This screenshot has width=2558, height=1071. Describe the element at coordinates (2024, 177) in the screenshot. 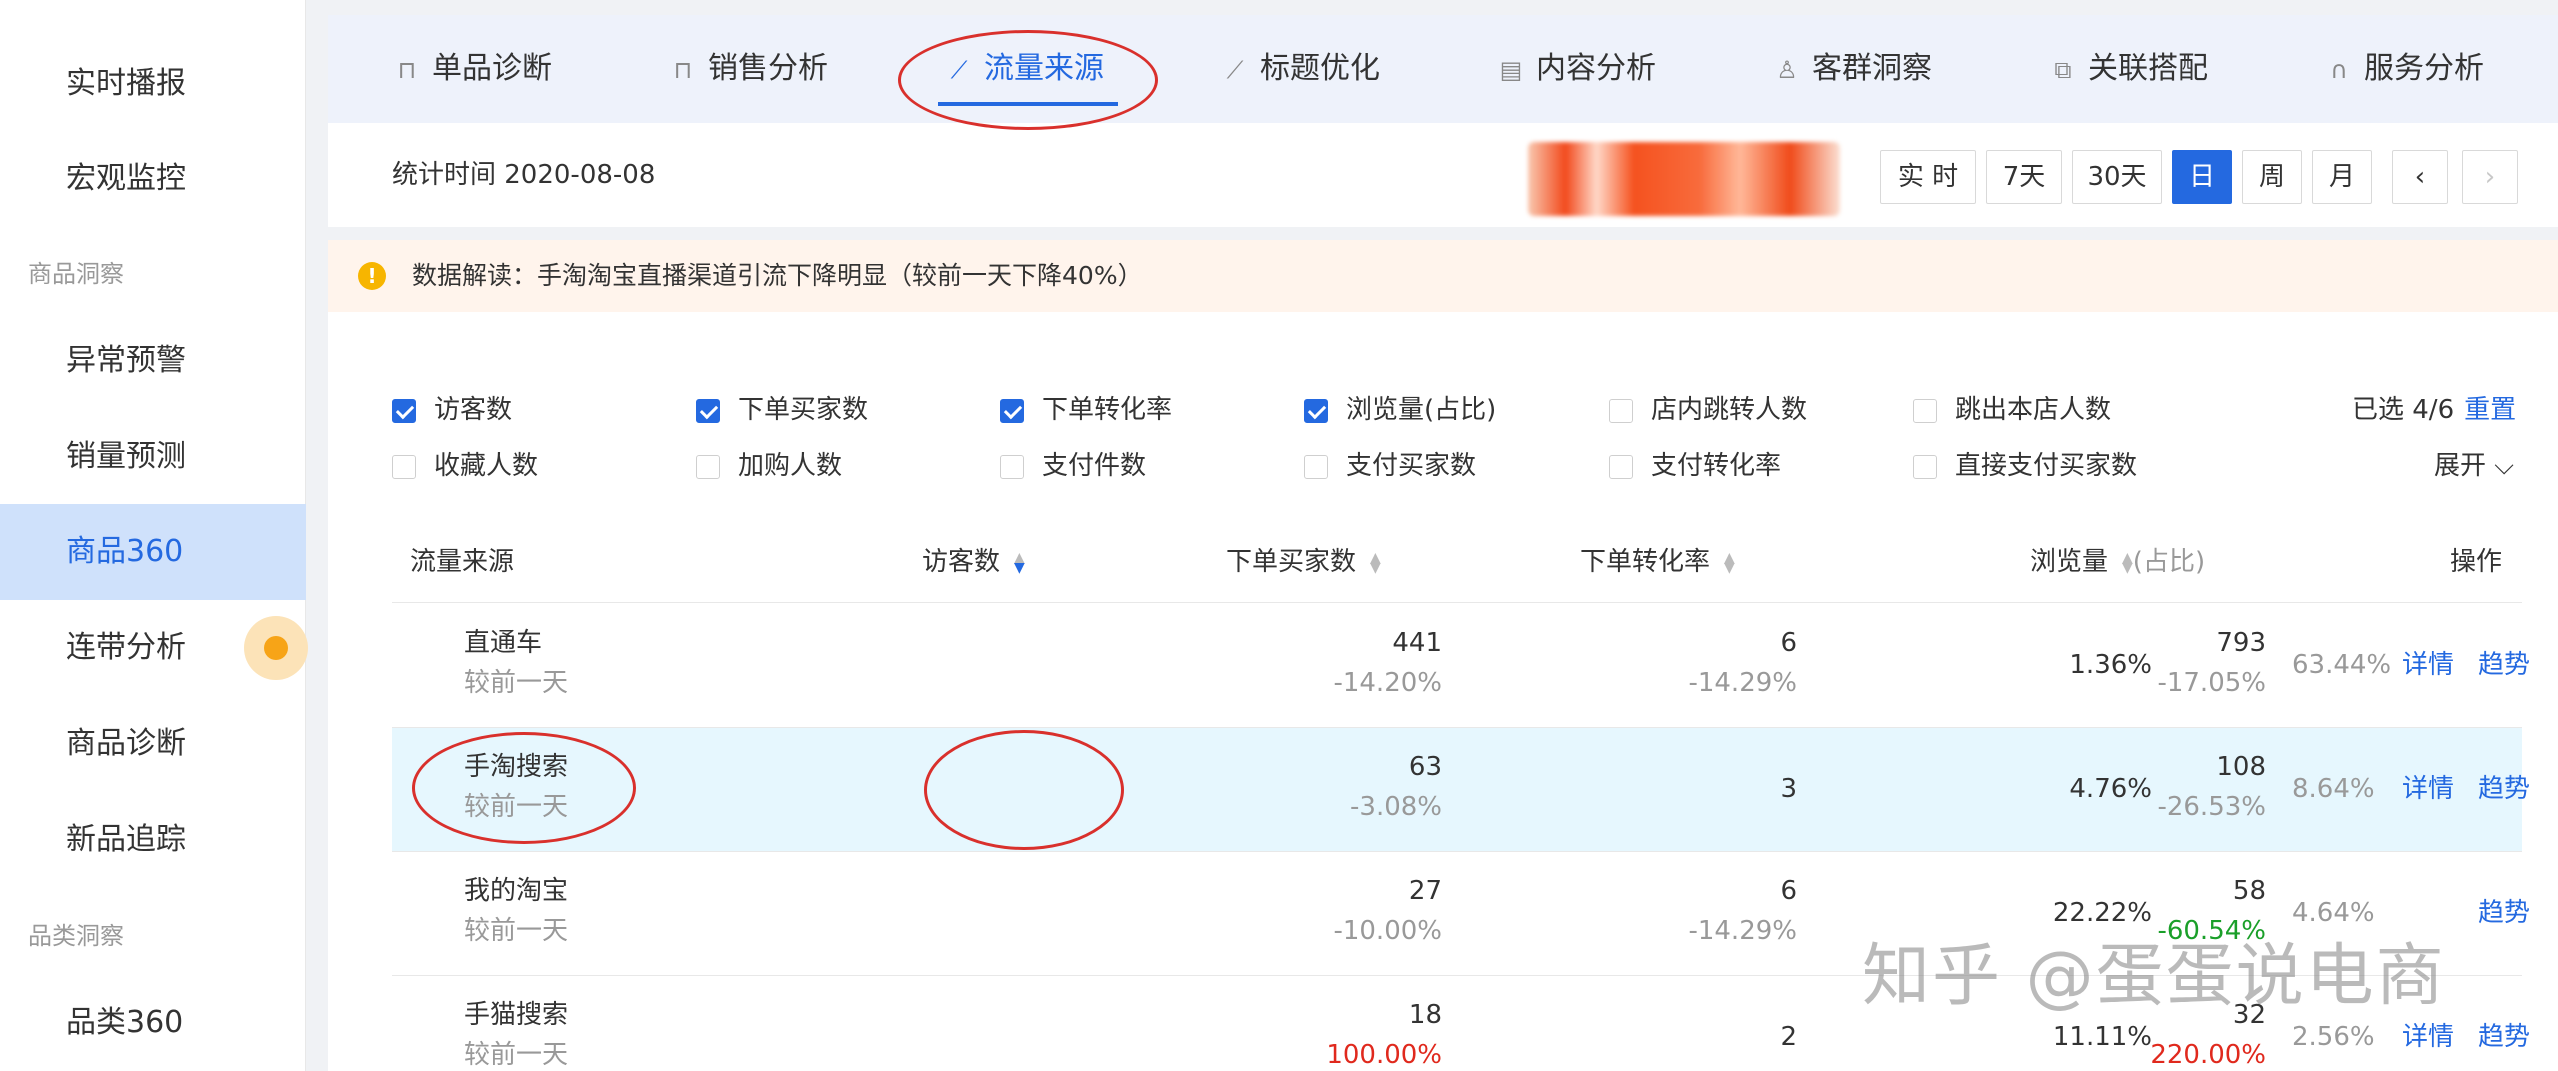

I see `time-btn-7days: 7天` at that location.